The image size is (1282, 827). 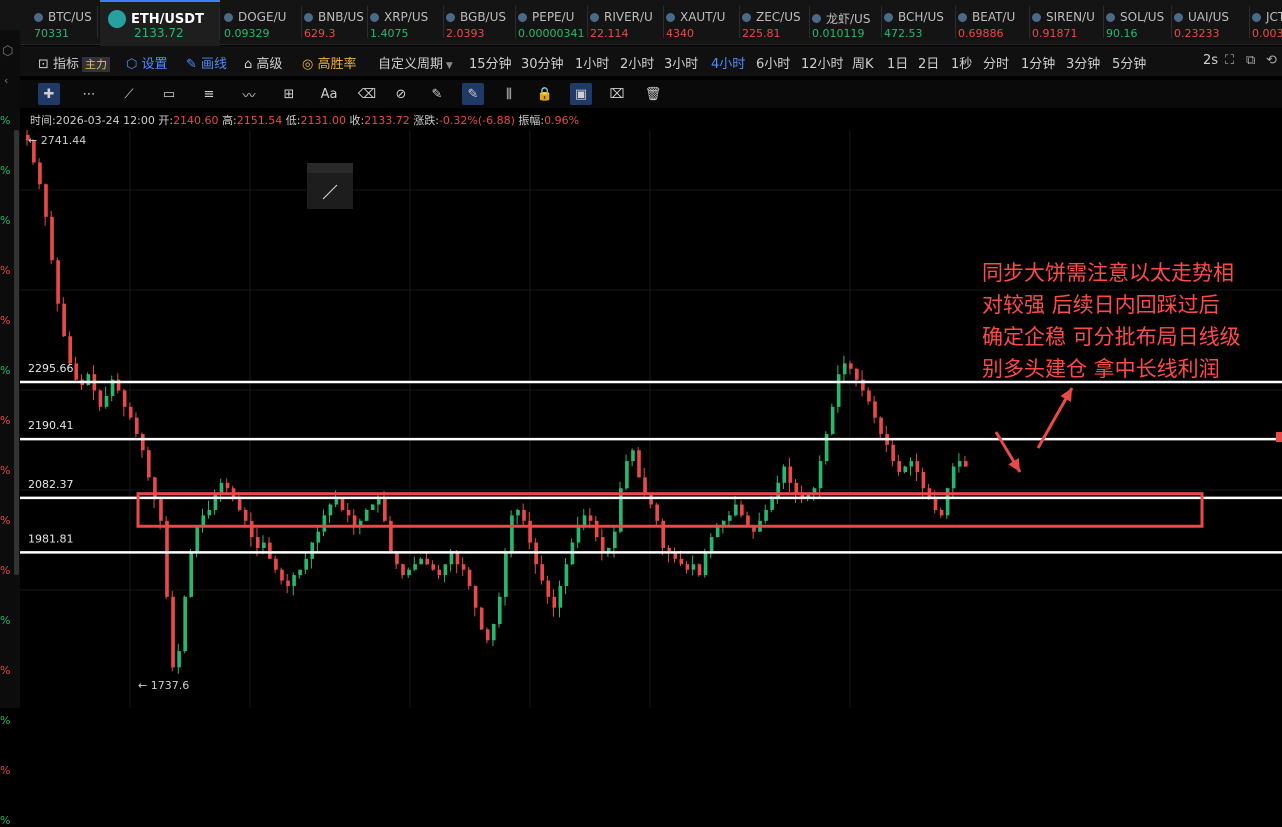 What do you see at coordinates (263, 22) in the screenshot?
I see `ticker-item: DOGE/U 0.09329` at bounding box center [263, 22].